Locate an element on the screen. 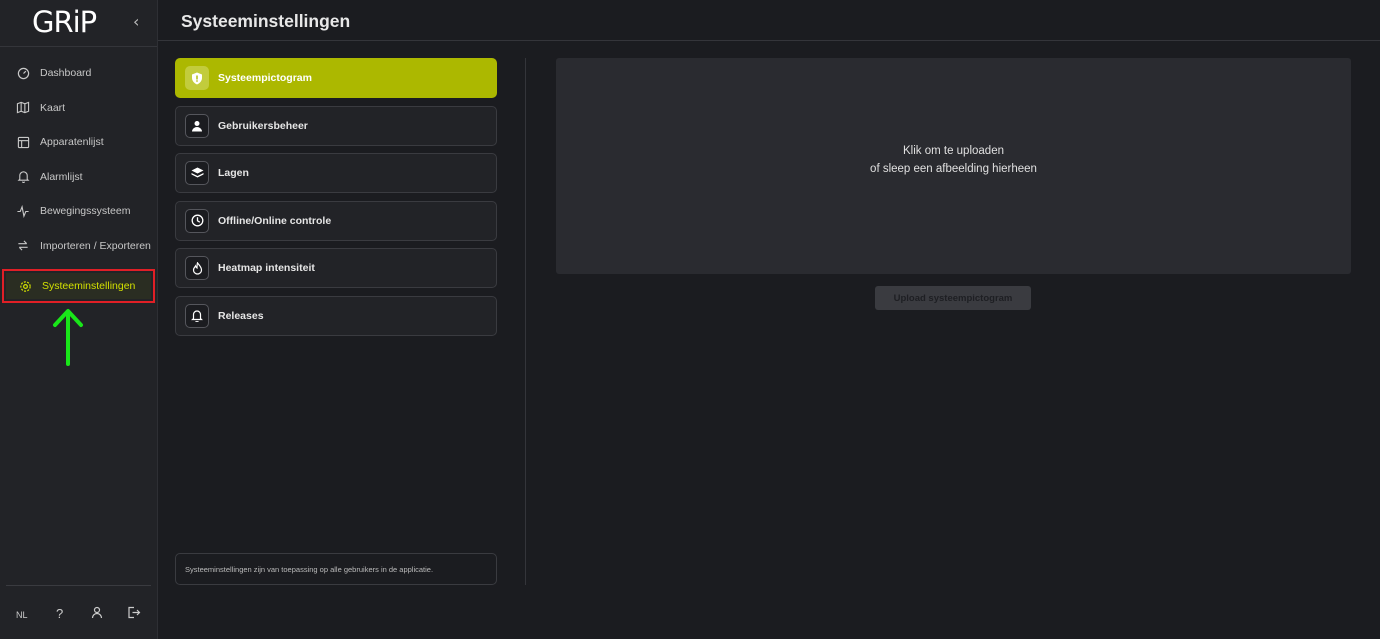 This screenshot has height=639, width=1380. language-switch: NL is located at coordinates (22, 615).